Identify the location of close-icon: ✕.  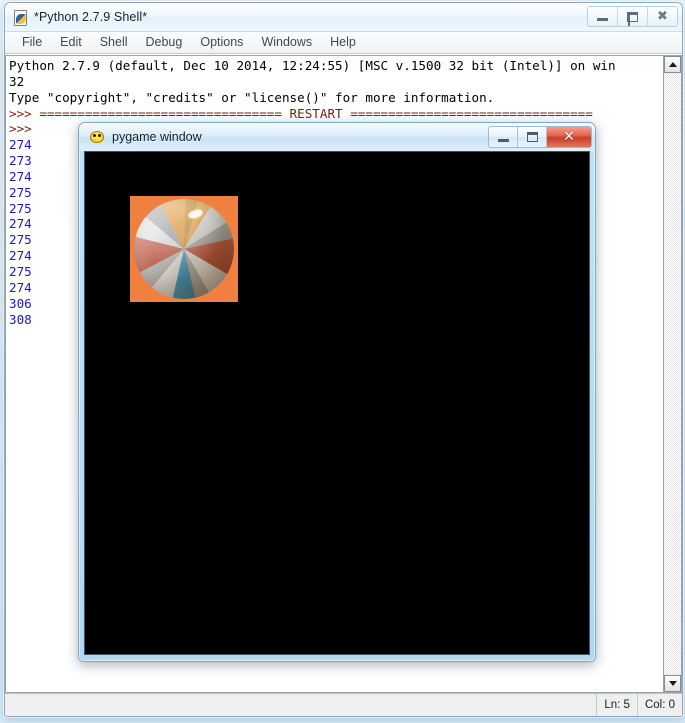
(569, 137).